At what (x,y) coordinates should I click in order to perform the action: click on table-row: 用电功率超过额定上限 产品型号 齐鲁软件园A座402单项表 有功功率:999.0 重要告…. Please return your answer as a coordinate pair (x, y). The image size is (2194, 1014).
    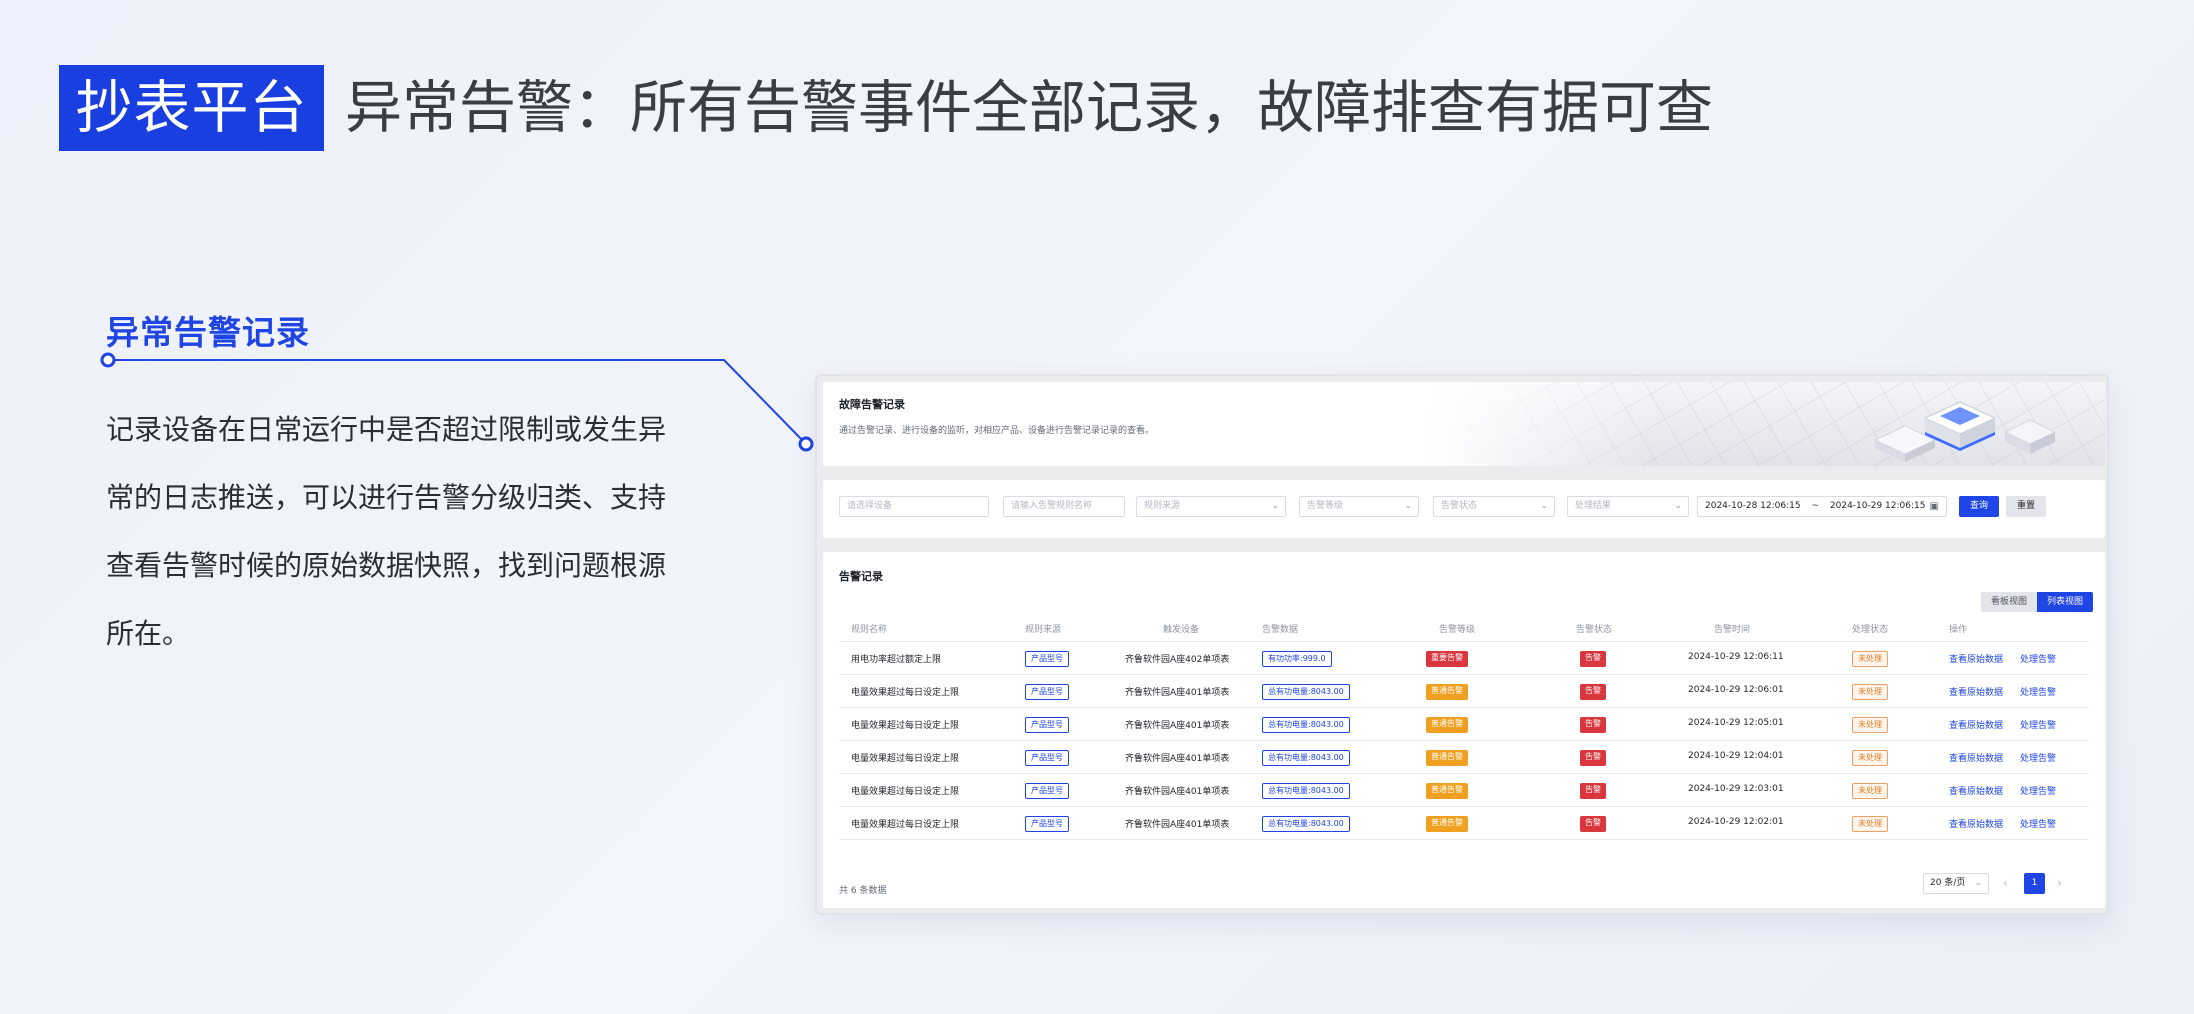
    Looking at the image, I should click on (1464, 658).